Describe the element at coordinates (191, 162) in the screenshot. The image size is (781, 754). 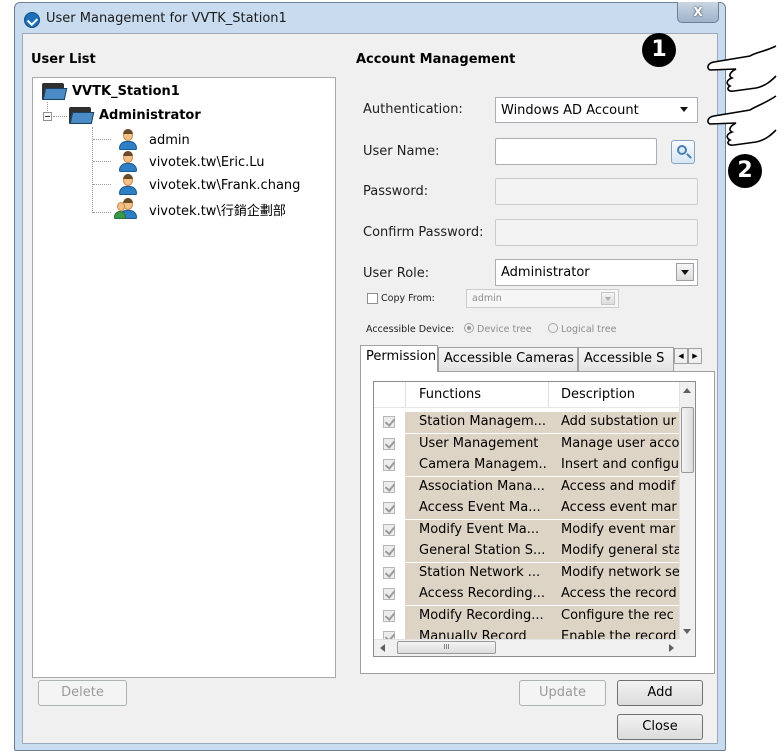
I see `tree-user-eric-lu: vivotek.tw\Eric.Lu` at that location.